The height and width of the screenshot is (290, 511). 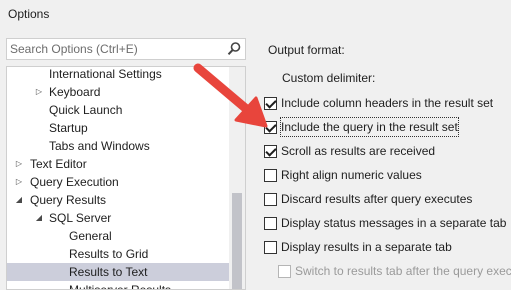 I want to click on tree-item-label: Text Editor, so click(x=58, y=164).